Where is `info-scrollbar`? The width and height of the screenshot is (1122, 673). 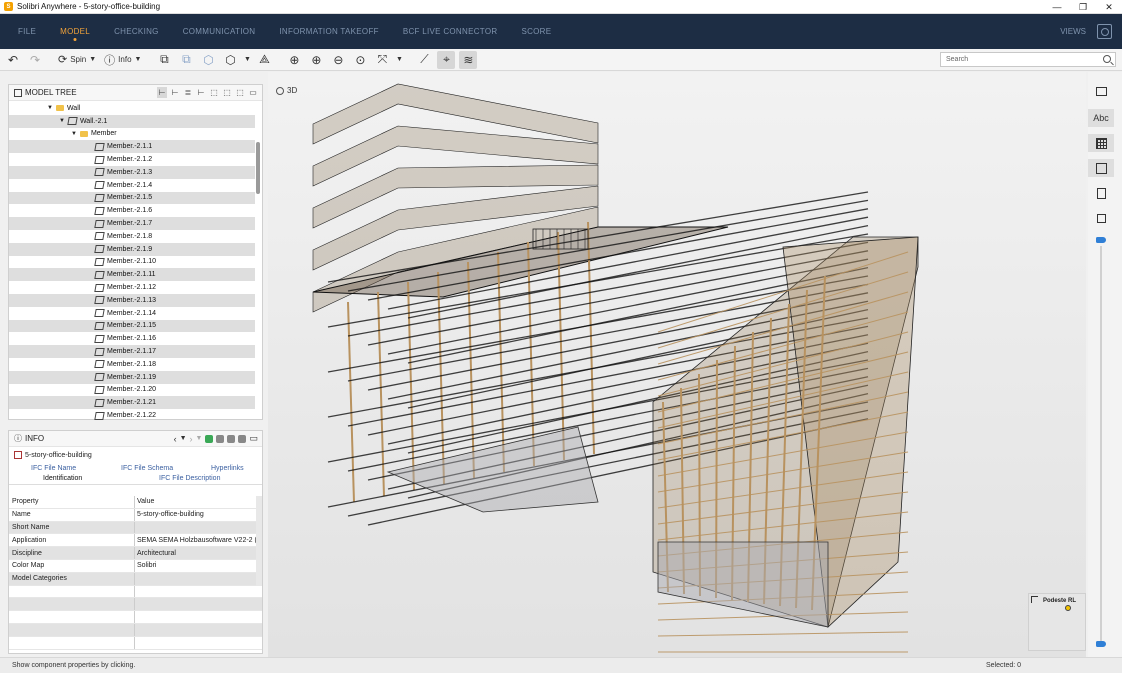
info-scrollbar is located at coordinates (259, 541).